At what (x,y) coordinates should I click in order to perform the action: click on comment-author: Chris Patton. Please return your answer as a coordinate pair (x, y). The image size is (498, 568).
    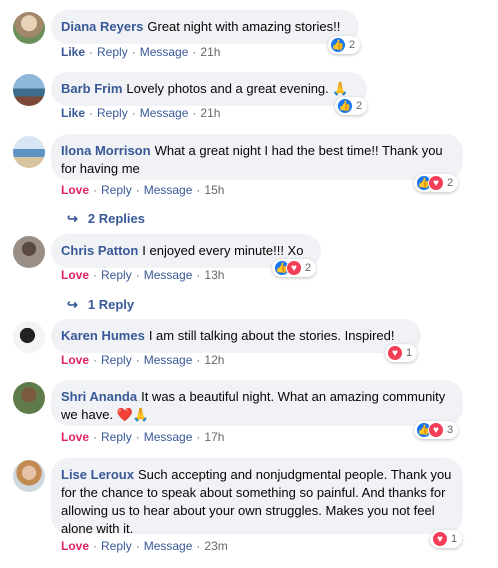
    Looking at the image, I should click on (99, 250).